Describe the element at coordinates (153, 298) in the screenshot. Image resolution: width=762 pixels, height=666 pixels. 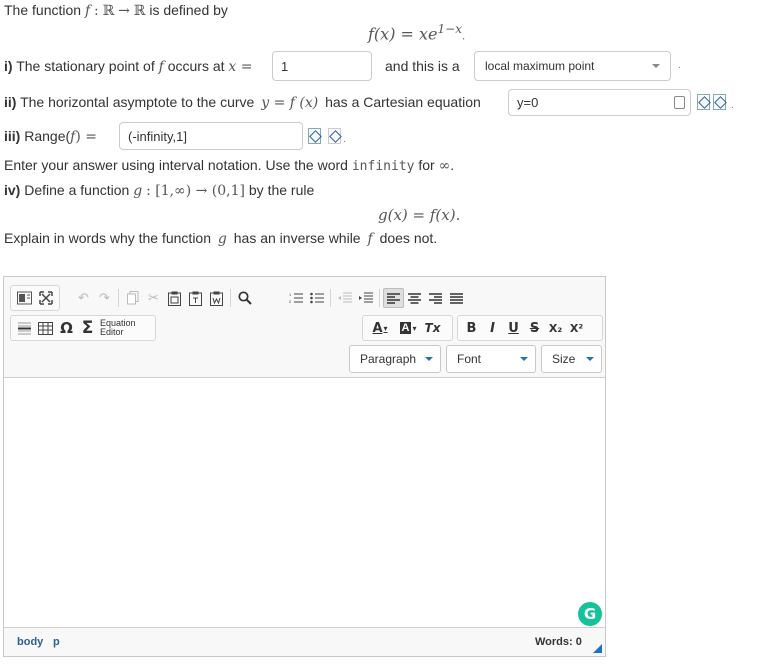
I see `cut-icon: ✂` at that location.